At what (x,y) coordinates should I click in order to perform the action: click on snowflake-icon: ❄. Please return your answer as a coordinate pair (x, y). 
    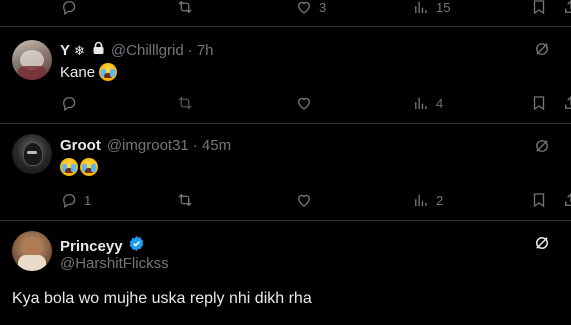
    Looking at the image, I should click on (79, 50).